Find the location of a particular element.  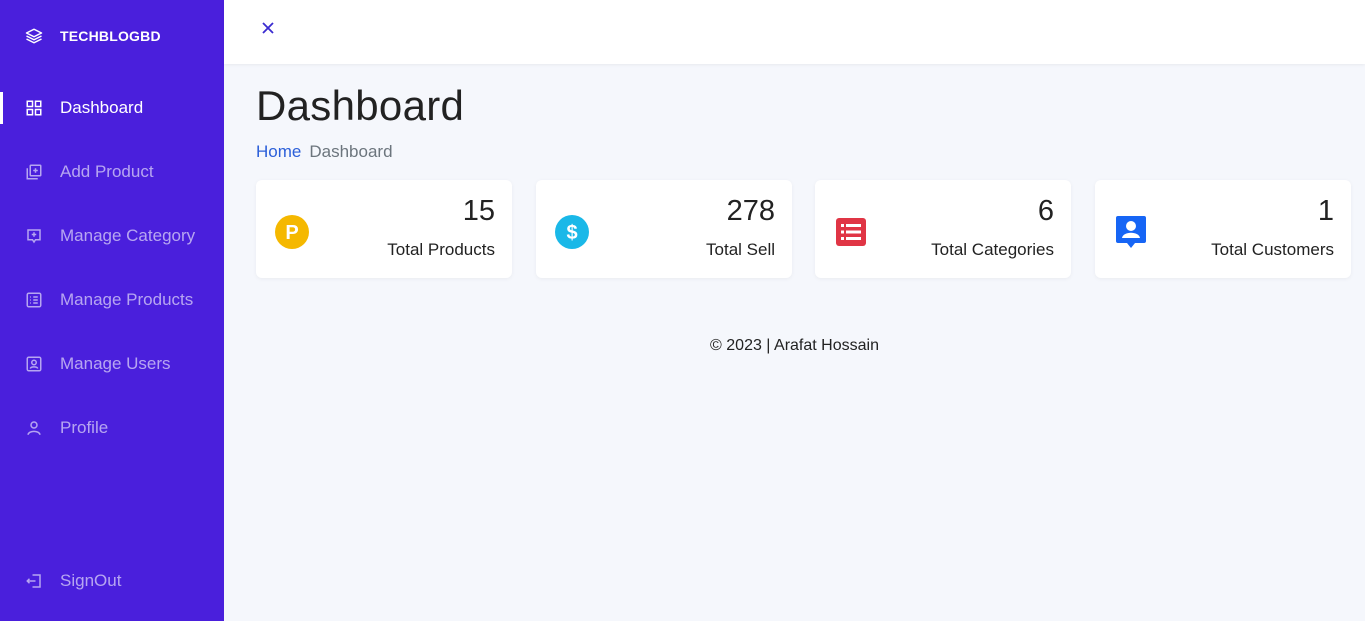

user-pin-icon is located at coordinates (1131, 232).